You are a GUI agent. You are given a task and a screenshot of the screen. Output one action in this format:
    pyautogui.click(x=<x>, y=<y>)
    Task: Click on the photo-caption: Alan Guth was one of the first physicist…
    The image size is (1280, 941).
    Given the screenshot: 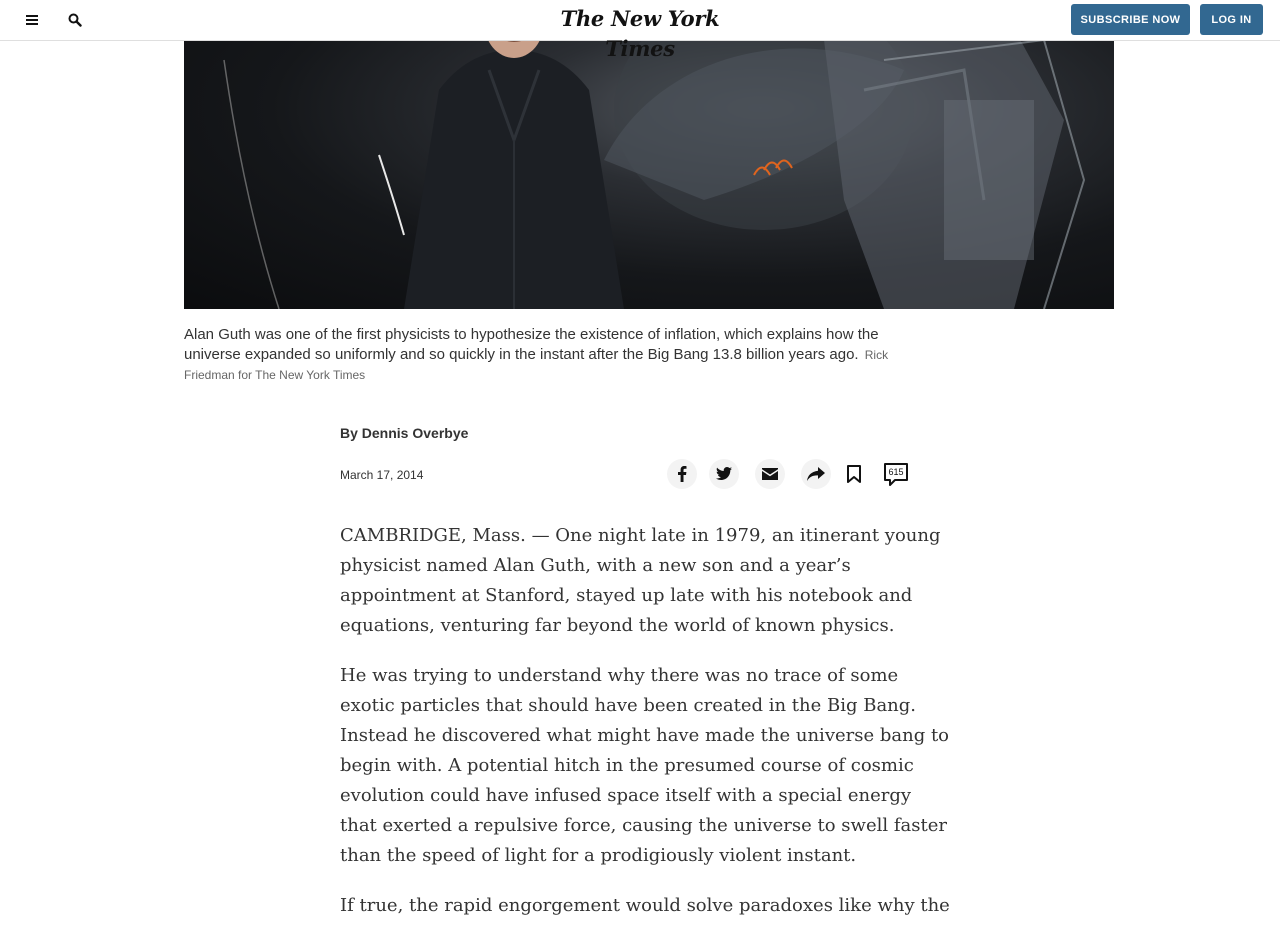 What is the action you would take?
    pyautogui.click(x=549, y=355)
    